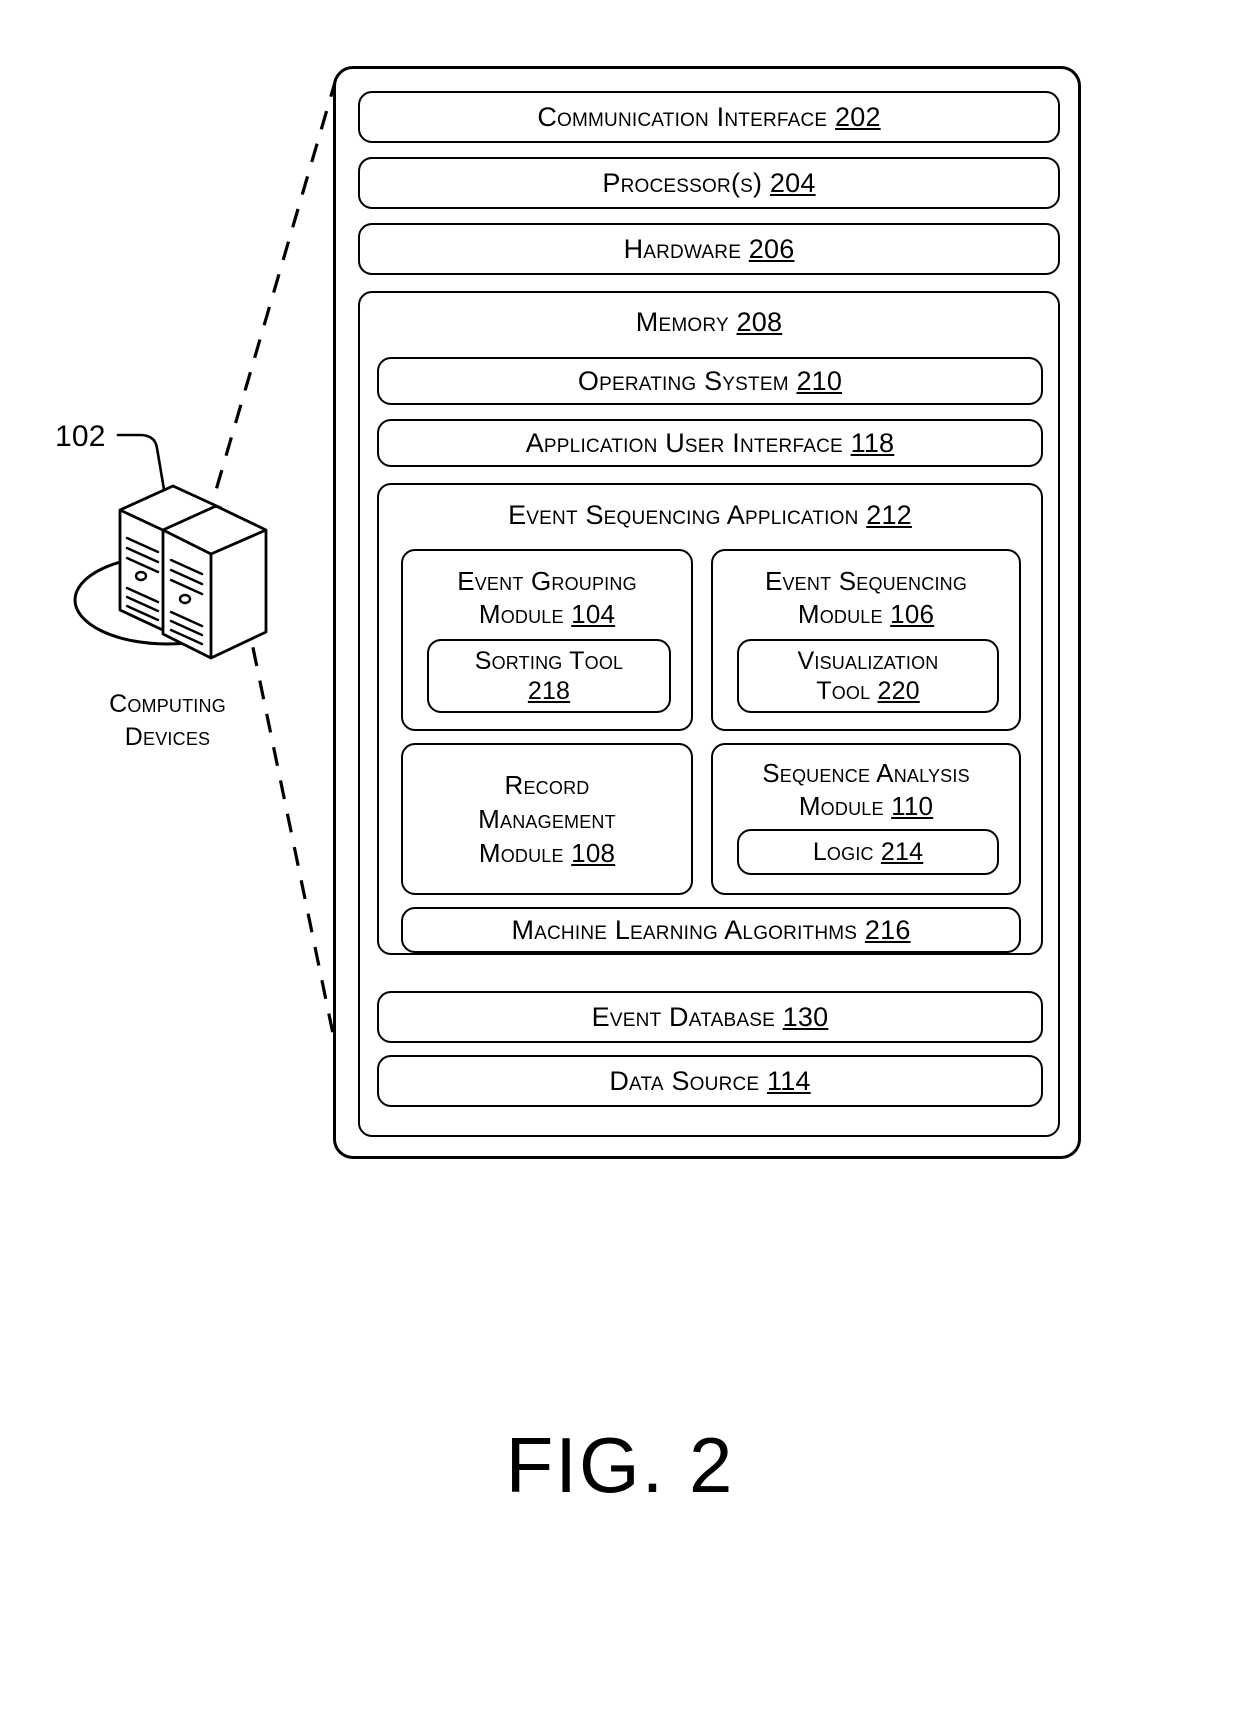 The height and width of the screenshot is (1713, 1240). I want to click on event-database-label: Event Database 130, so click(710, 1016).